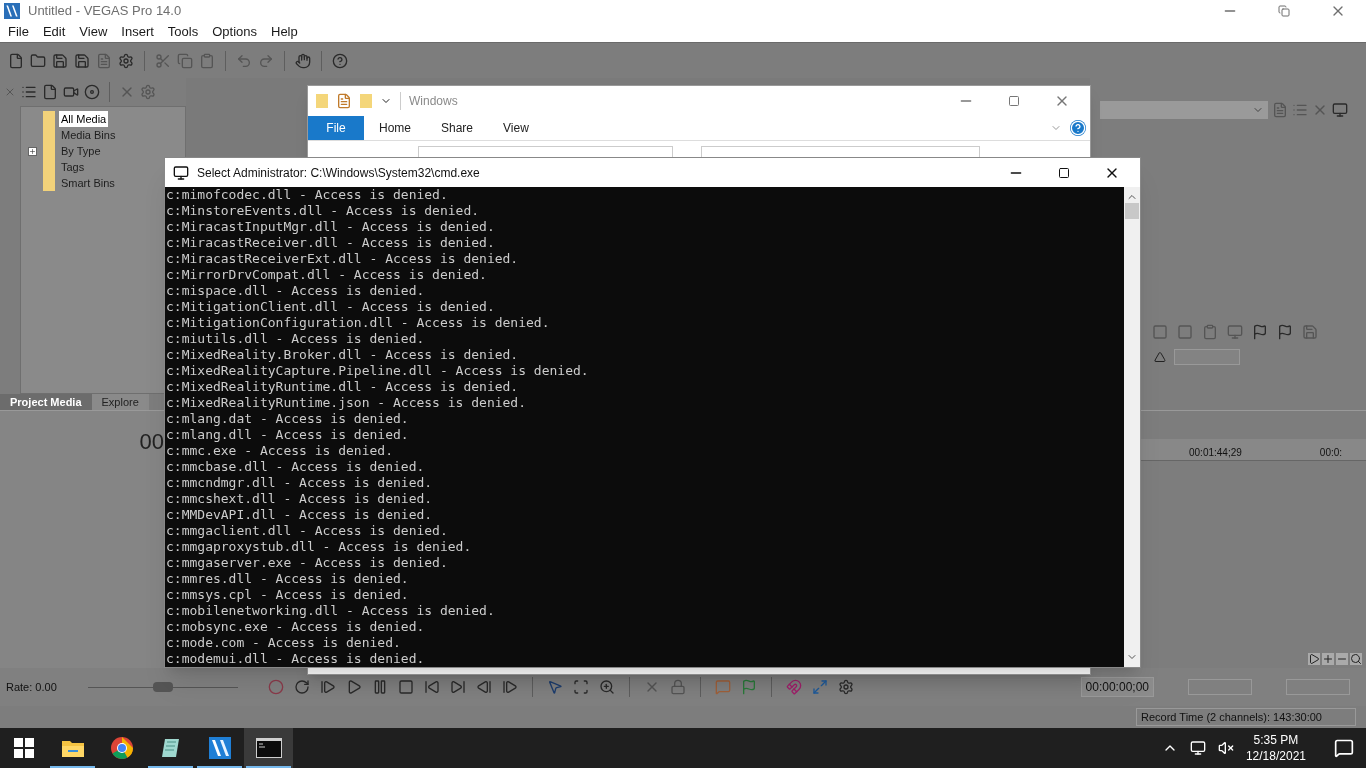 The width and height of the screenshot is (1366, 768). What do you see at coordinates (1344, 748) in the screenshot?
I see `notifications-icon` at bounding box center [1344, 748].